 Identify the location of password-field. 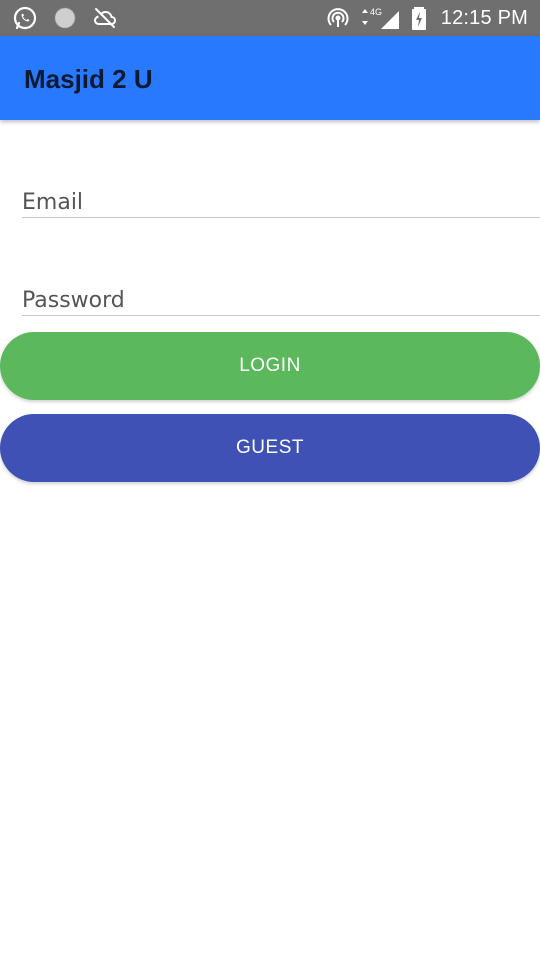
(281, 296).